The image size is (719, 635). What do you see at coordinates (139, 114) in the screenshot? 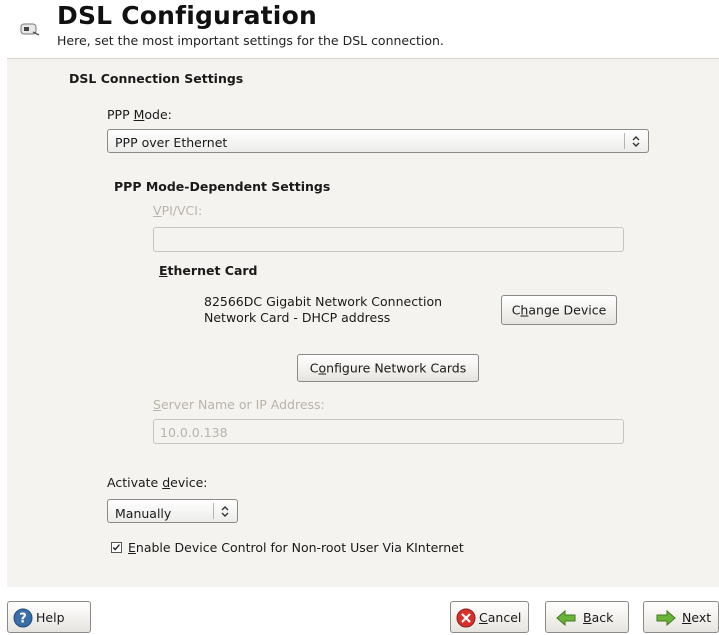
I see `ppp-mode-label: PPP Mode:` at bounding box center [139, 114].